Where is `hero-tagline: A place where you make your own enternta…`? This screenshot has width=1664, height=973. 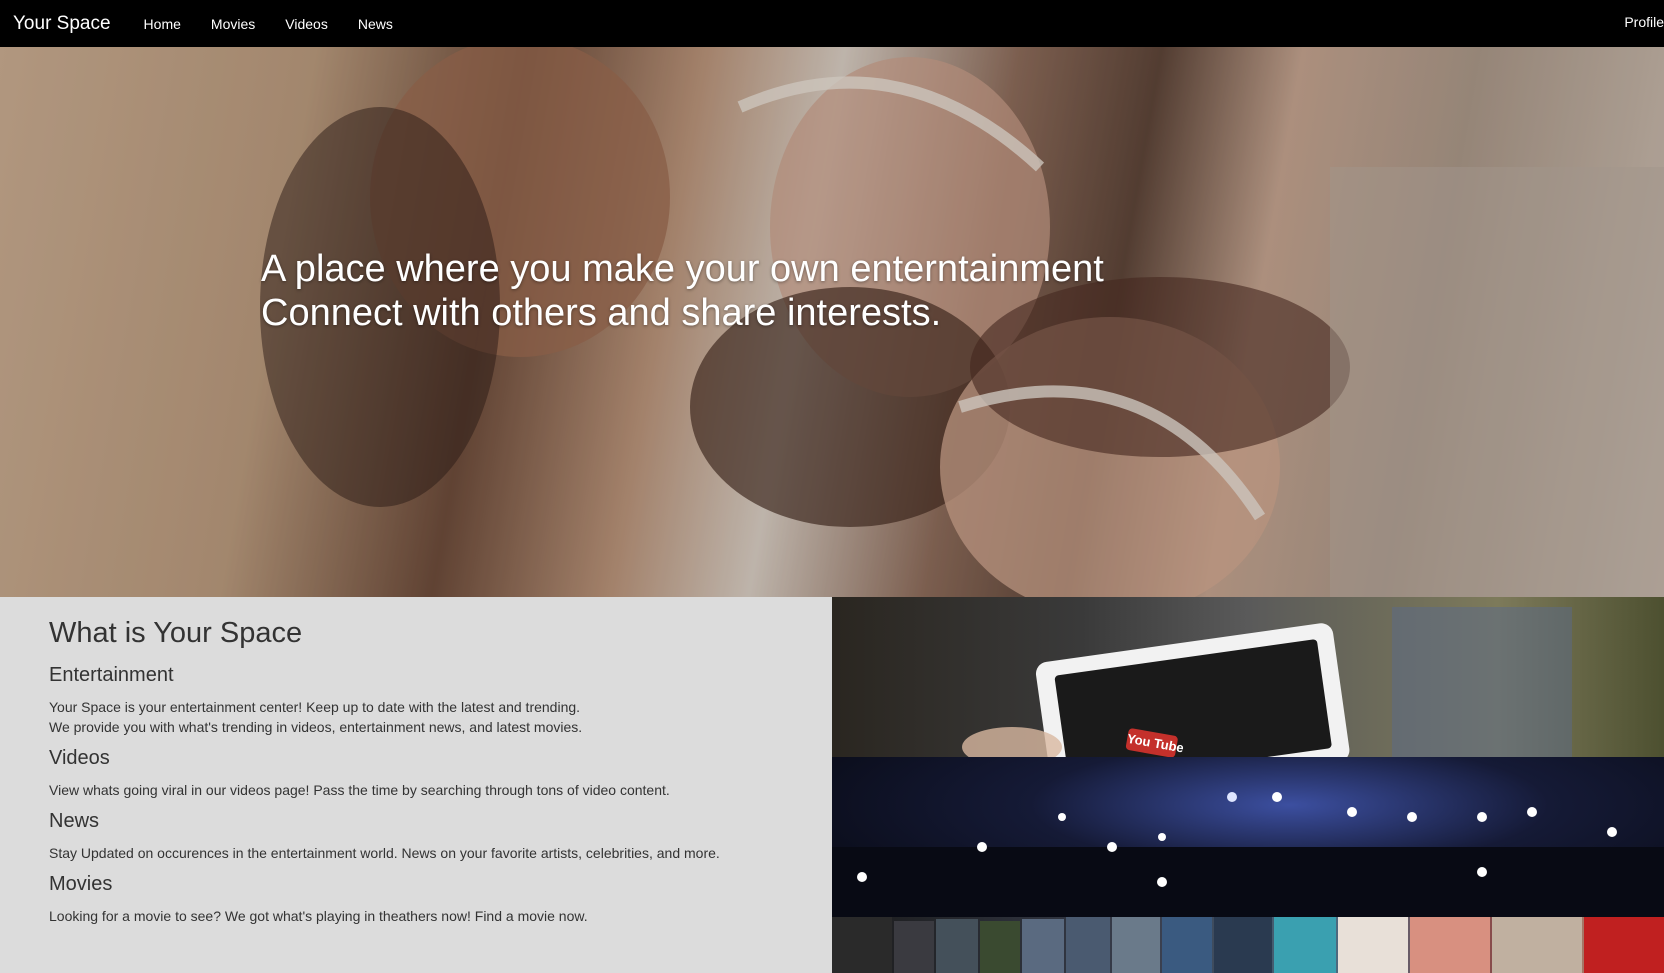 hero-tagline: A place where you make your own enternta… is located at coordinates (682, 291).